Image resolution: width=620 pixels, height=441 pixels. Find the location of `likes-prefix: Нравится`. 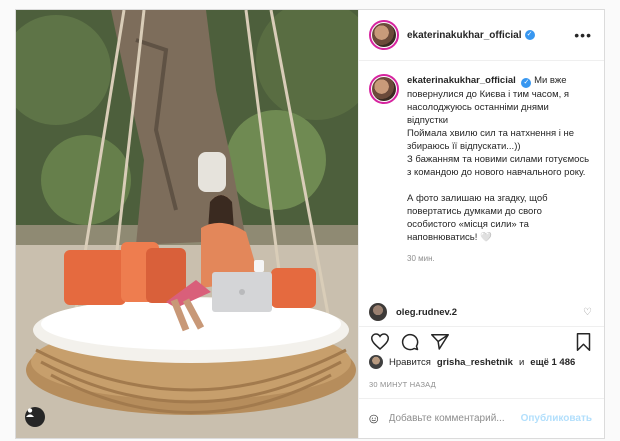

likes-prefix: Нравится is located at coordinates (410, 362).